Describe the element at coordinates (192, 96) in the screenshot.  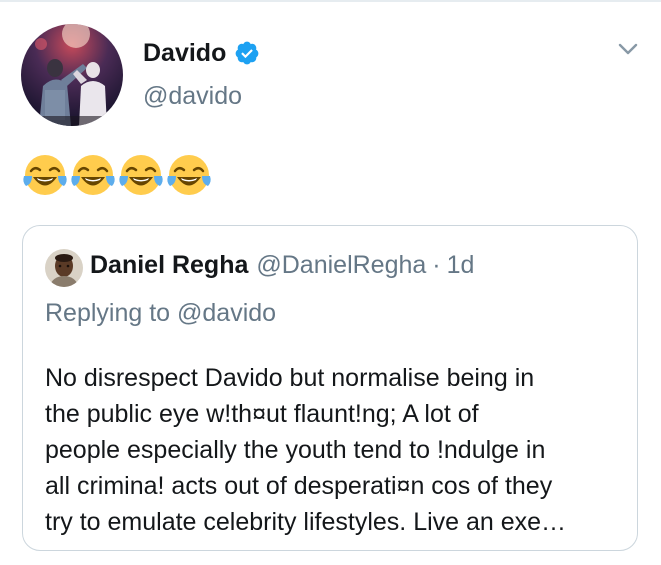
I see `author-handle: @davido` at that location.